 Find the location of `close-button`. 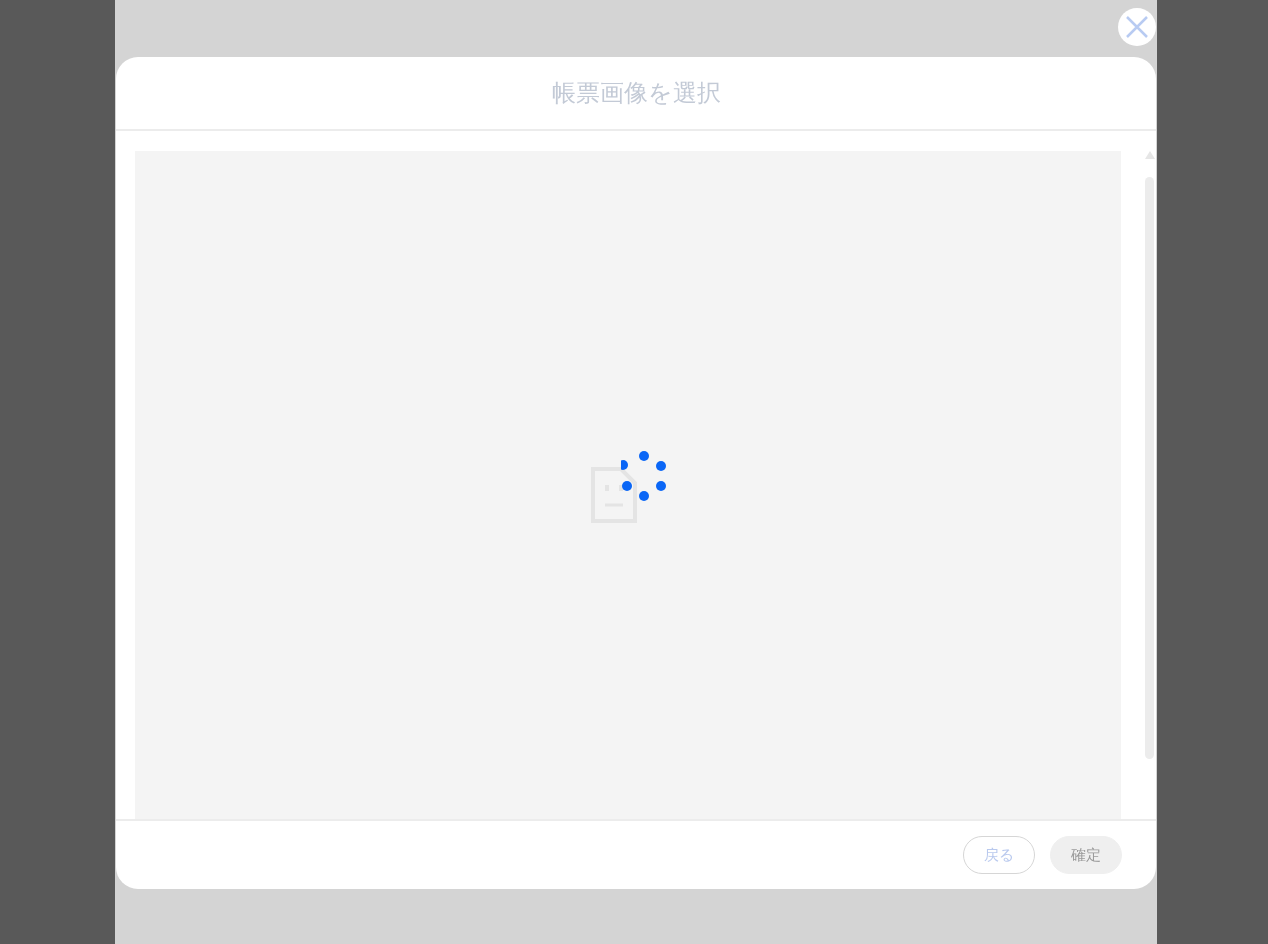

close-button is located at coordinates (1137, 27).